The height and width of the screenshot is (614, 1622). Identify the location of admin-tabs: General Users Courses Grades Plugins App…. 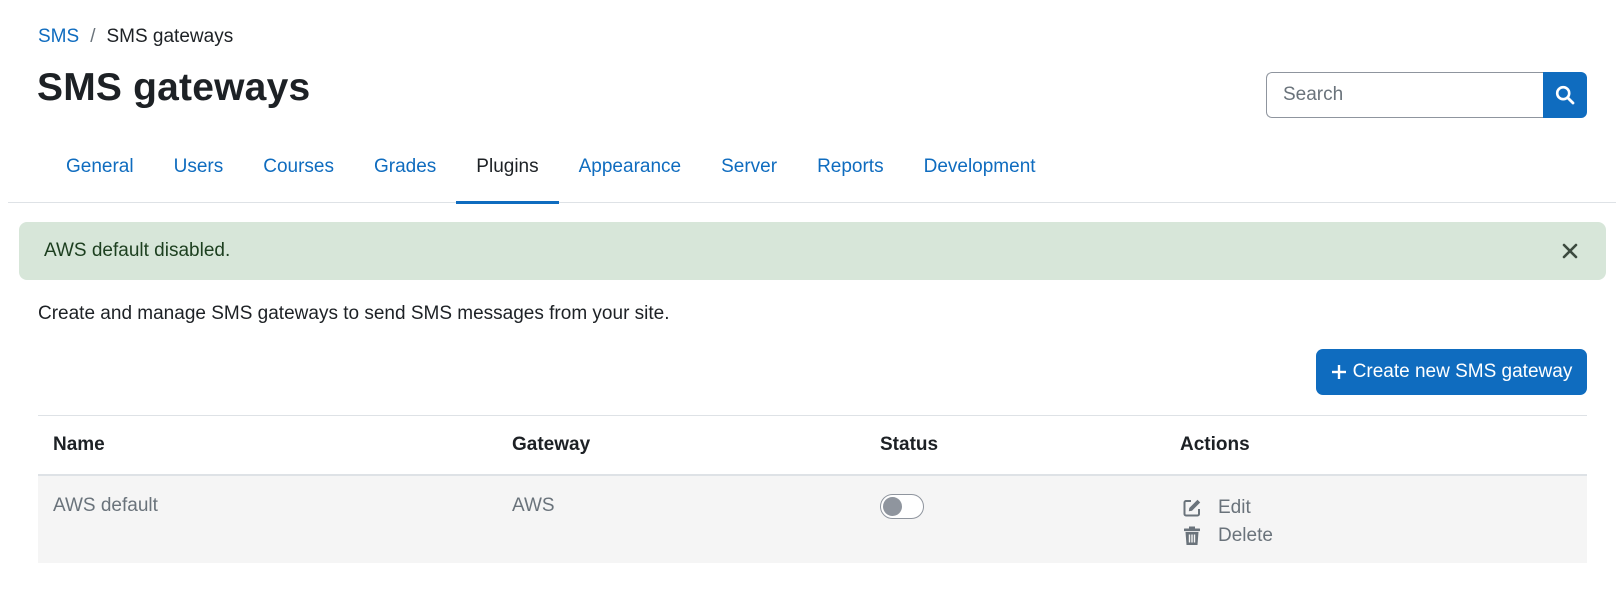
(812, 171).